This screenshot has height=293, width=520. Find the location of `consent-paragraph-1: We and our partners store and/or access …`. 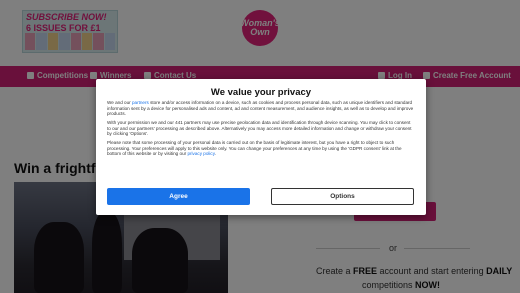

consent-paragraph-1: We and our partners store and/or access … is located at coordinates (260, 108).